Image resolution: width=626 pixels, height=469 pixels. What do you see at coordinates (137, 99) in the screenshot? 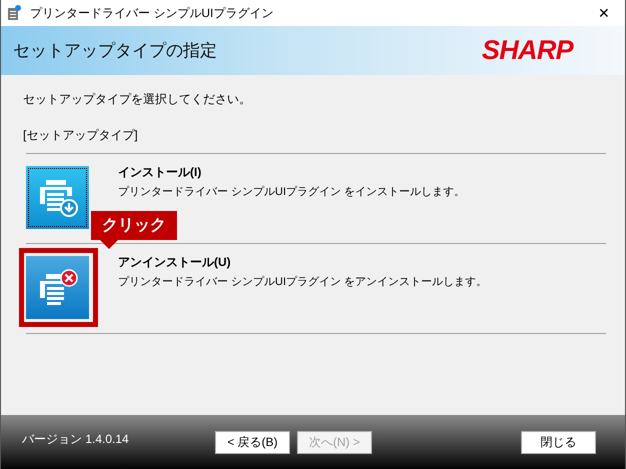
I see `instruction-text: セットアップタイプを選択してください。` at bounding box center [137, 99].